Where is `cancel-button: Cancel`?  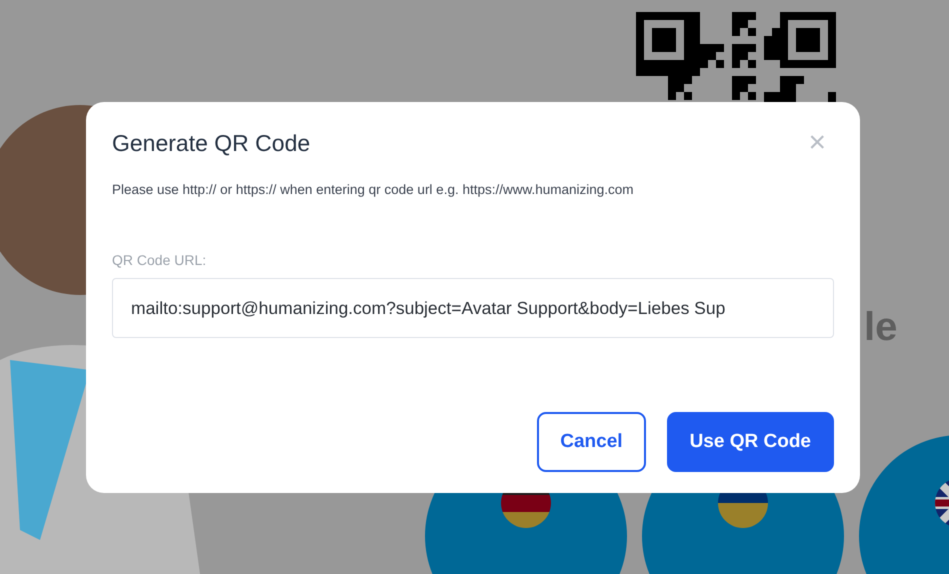 cancel-button: Cancel is located at coordinates (591, 442).